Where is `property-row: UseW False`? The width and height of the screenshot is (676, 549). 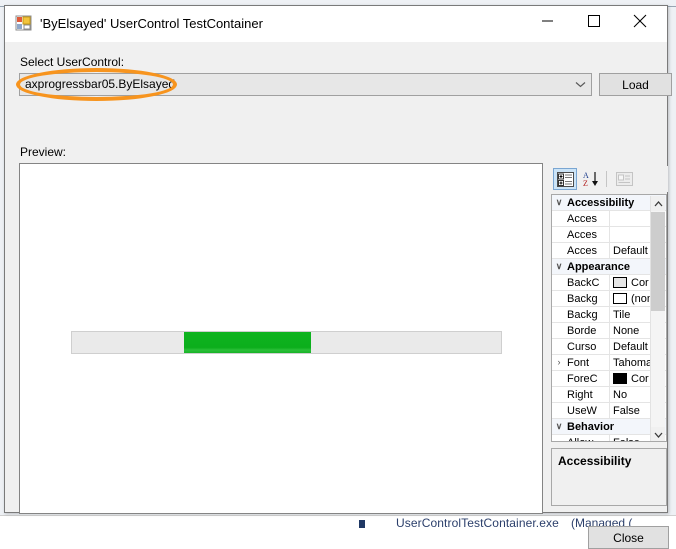 property-row: UseW False is located at coordinates (609, 411).